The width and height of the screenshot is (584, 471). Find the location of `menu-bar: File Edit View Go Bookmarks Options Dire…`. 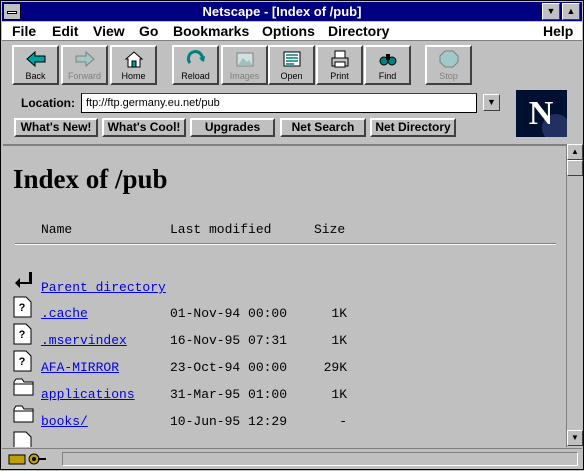

menu-bar: File Edit View Go Bookmarks Options Dire… is located at coordinates (292, 31).